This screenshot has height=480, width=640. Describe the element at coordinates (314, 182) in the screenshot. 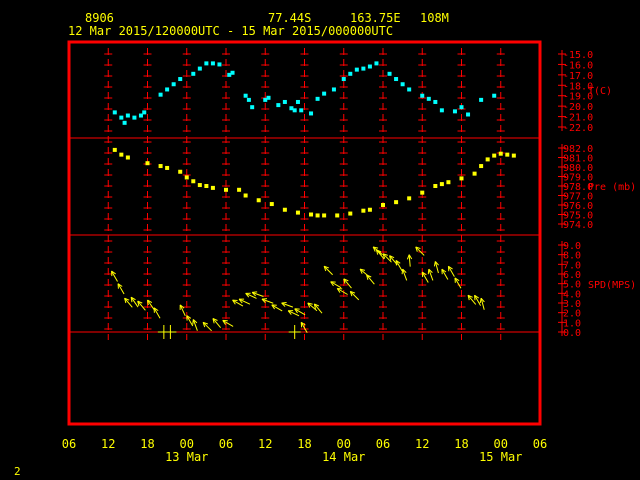

I see `pressure-series` at that location.